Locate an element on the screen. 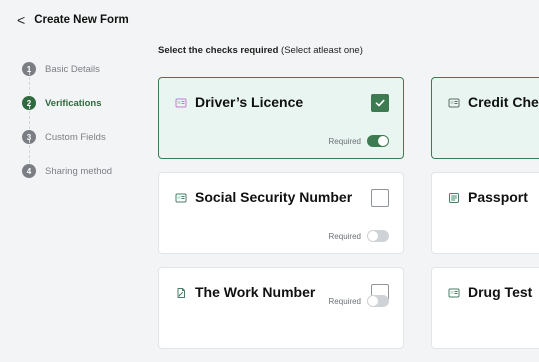  card-header: Social Security Number is located at coordinates (263, 197).